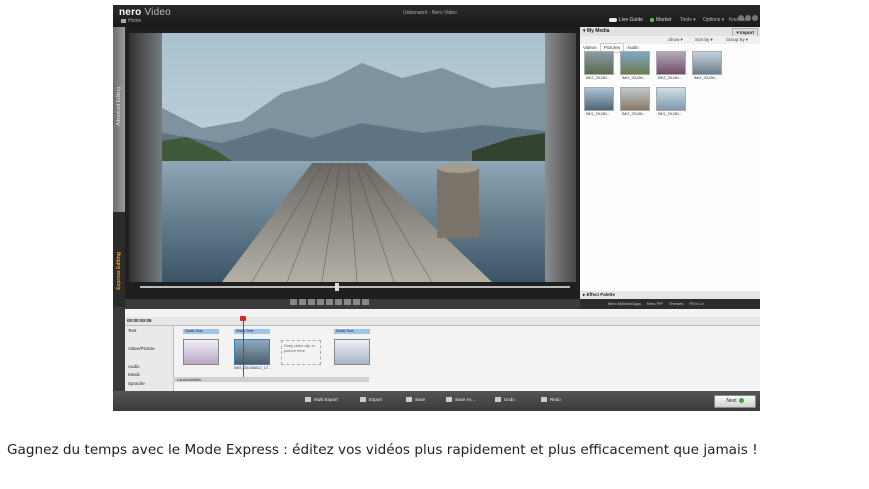 This screenshot has height=489, width=869. Describe the element at coordinates (415, 400) in the screenshot. I see `save-button: Save` at that location.